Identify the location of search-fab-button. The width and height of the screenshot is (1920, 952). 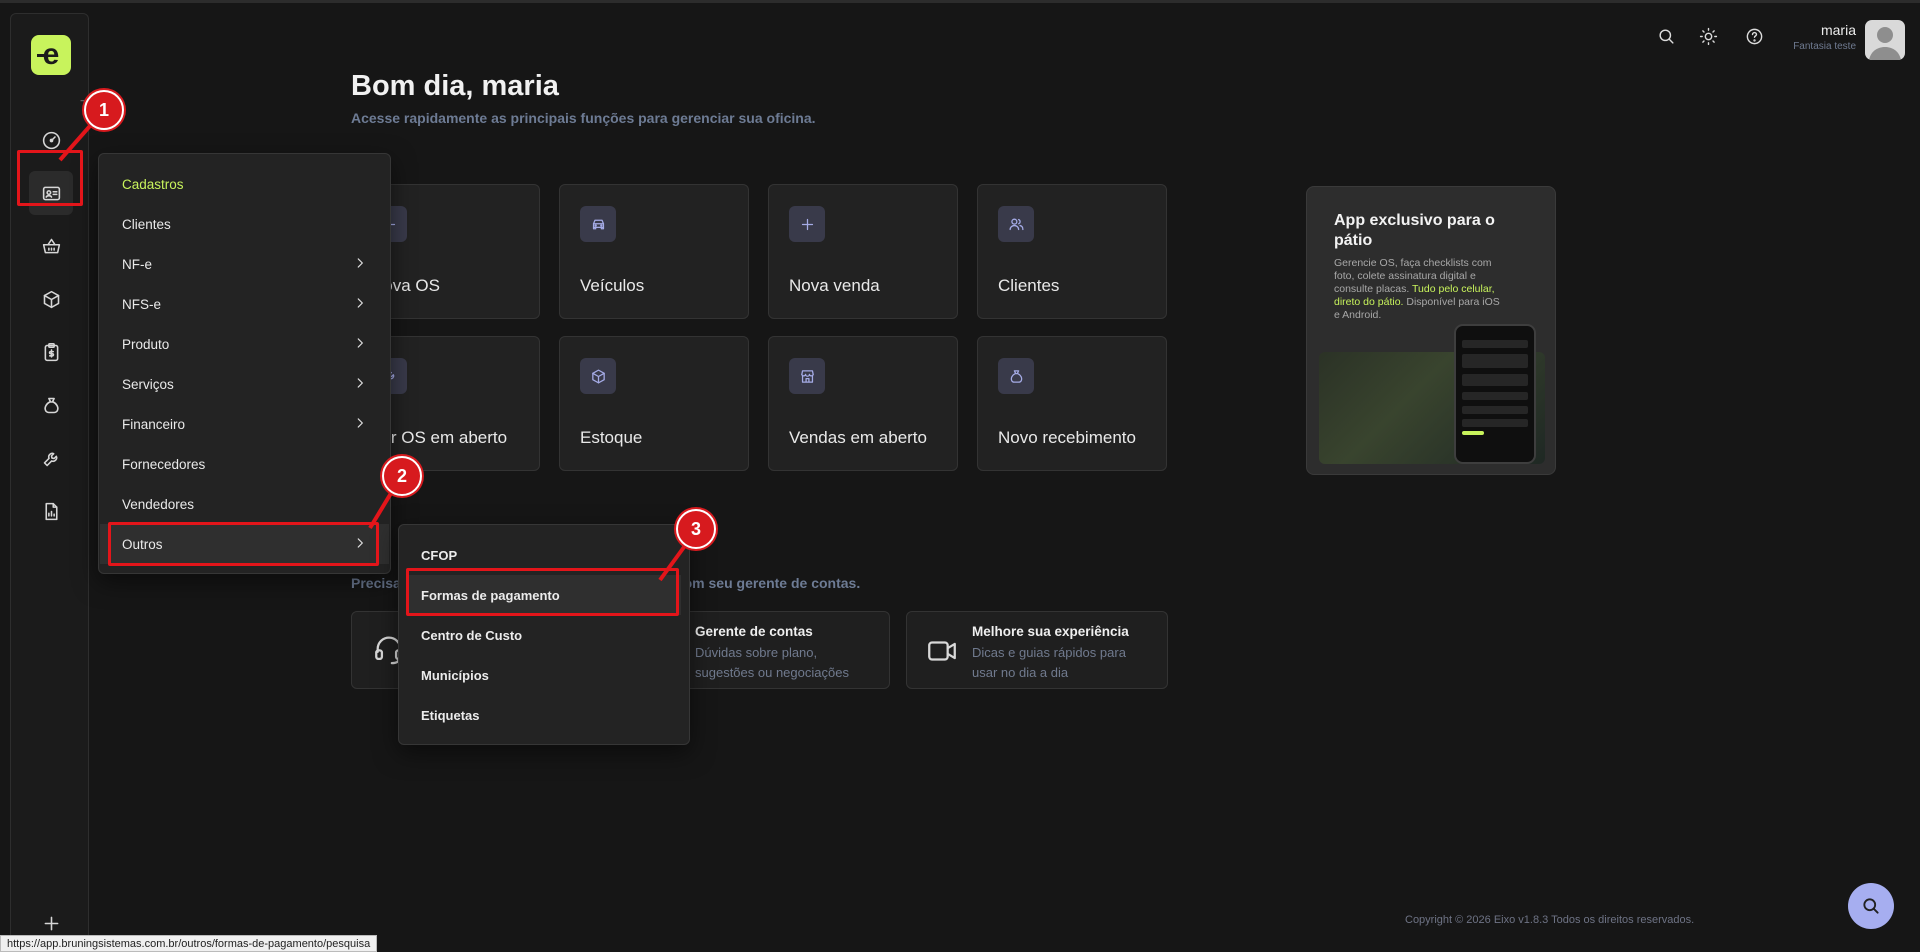
(1871, 906).